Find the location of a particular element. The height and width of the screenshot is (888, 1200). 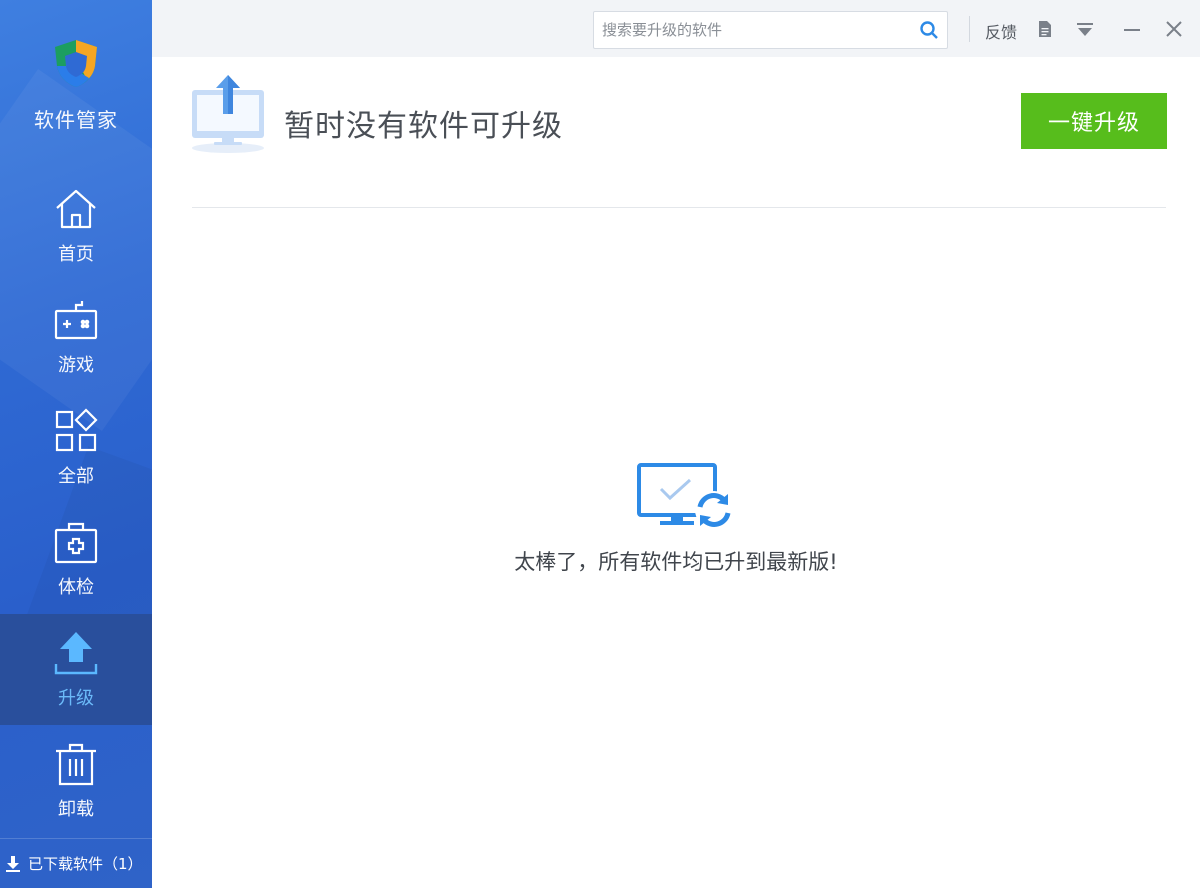

home-icon is located at coordinates (76, 208).